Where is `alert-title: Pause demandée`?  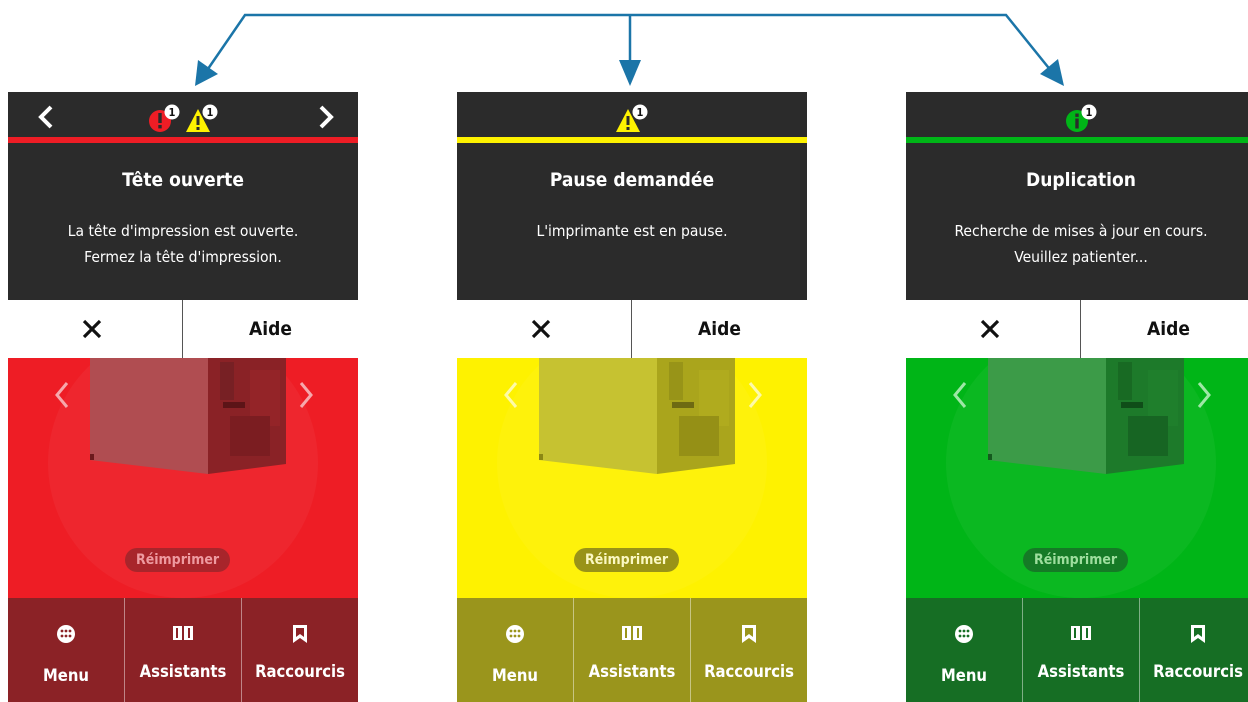
alert-title: Pause demandée is located at coordinates (632, 180).